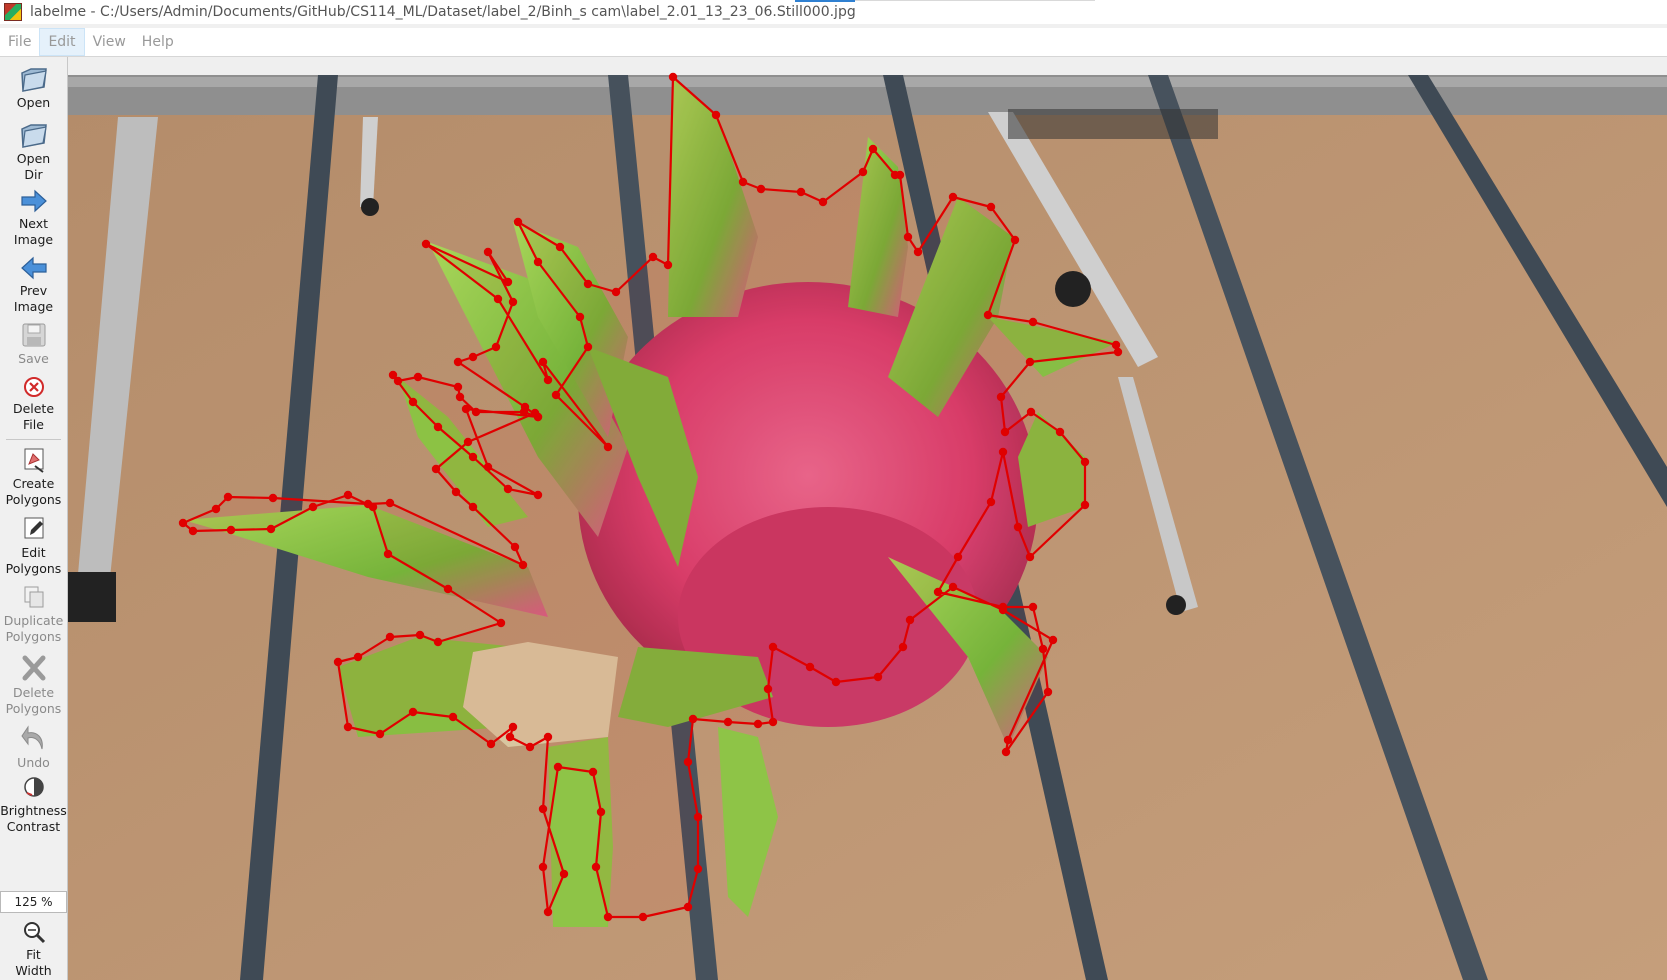  I want to click on fit-width-button: Fit Width, so click(33, 949).